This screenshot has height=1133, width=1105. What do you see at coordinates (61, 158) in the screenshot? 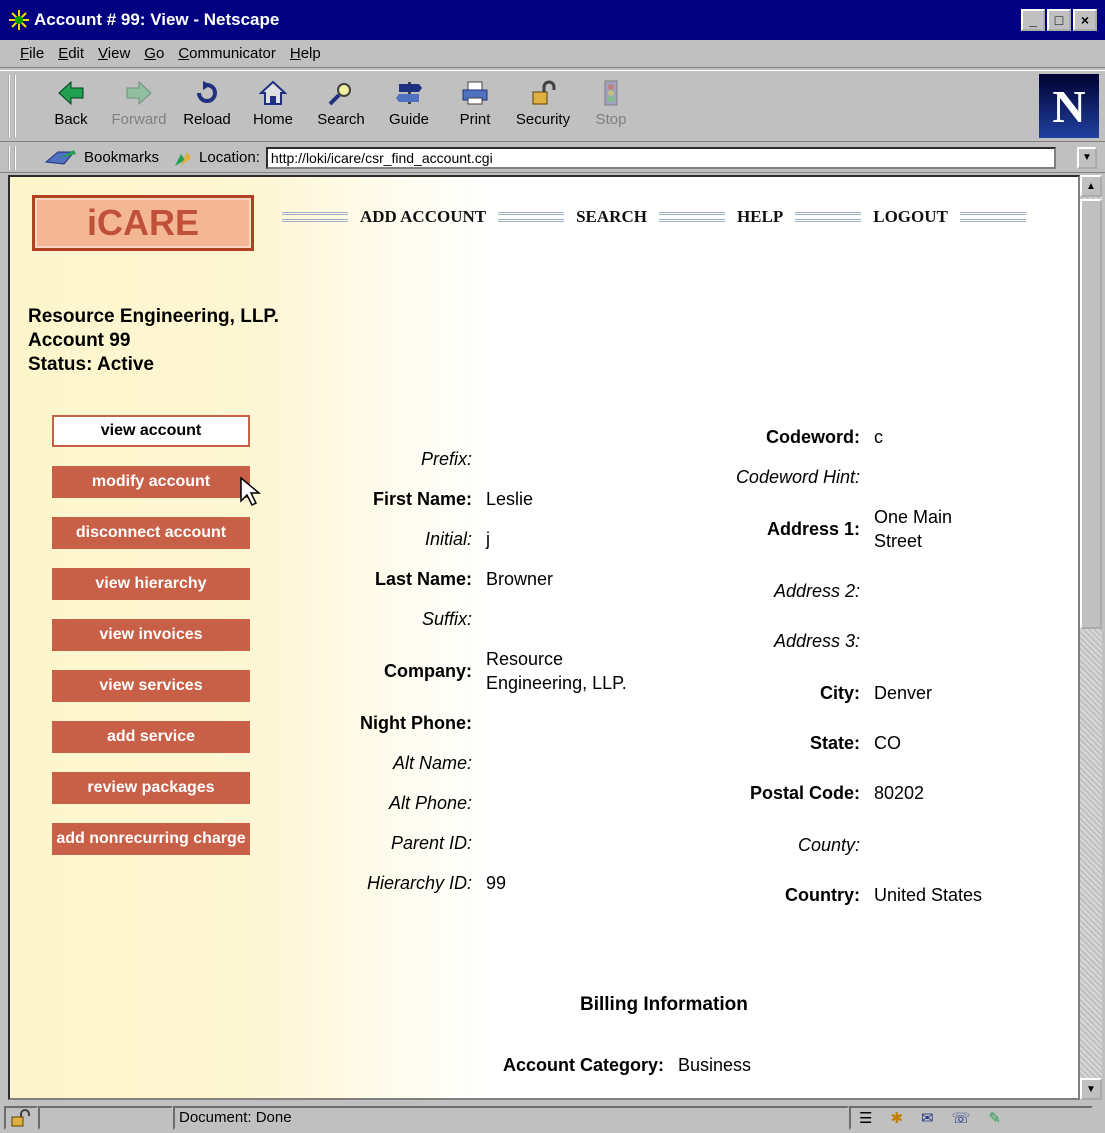
I see `bookmarks-icon` at bounding box center [61, 158].